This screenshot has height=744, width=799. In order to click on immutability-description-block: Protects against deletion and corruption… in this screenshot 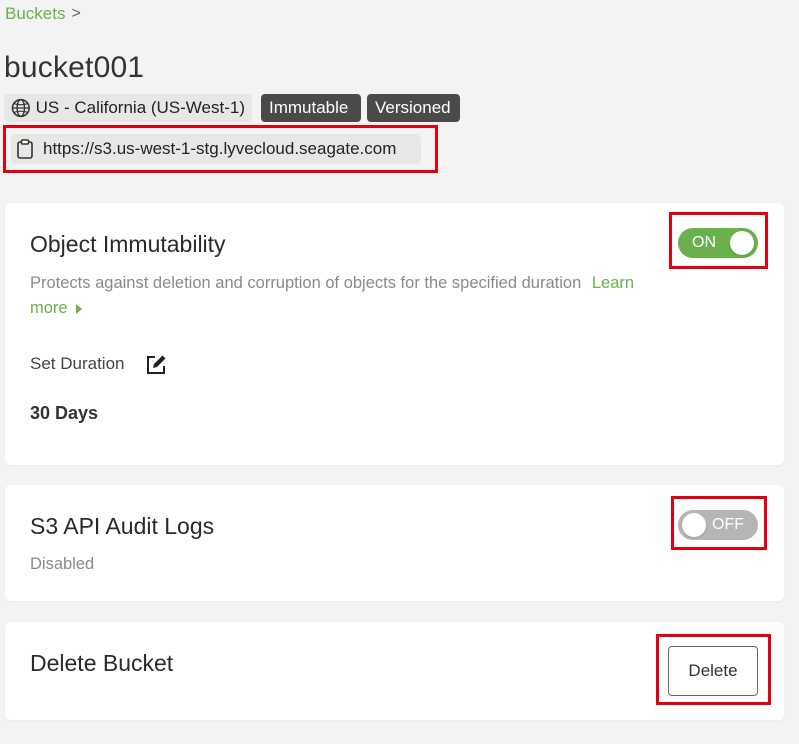, I will do `click(360, 296)`.